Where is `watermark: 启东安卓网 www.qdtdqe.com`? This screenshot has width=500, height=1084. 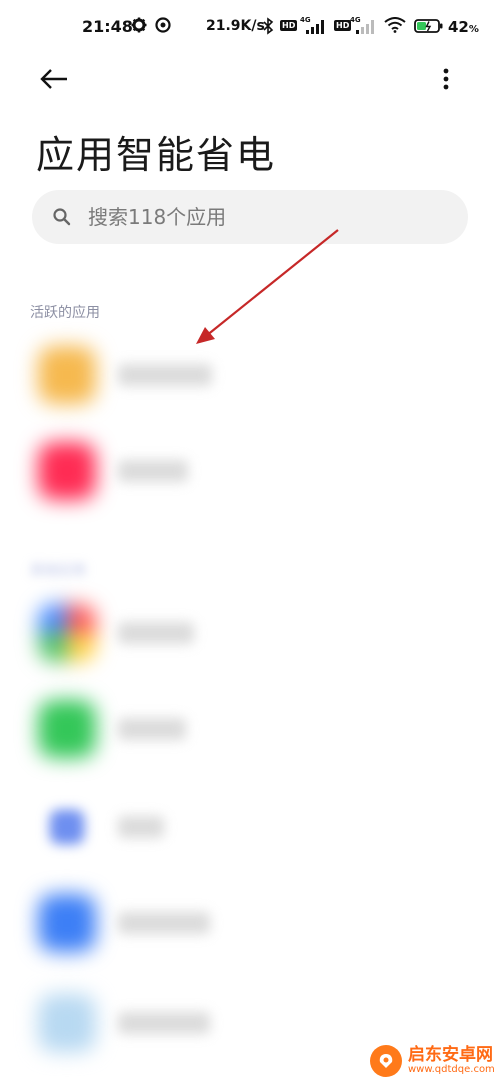
watermark: 启东安卓网 www.qdtdqe.com is located at coordinates (432, 1061).